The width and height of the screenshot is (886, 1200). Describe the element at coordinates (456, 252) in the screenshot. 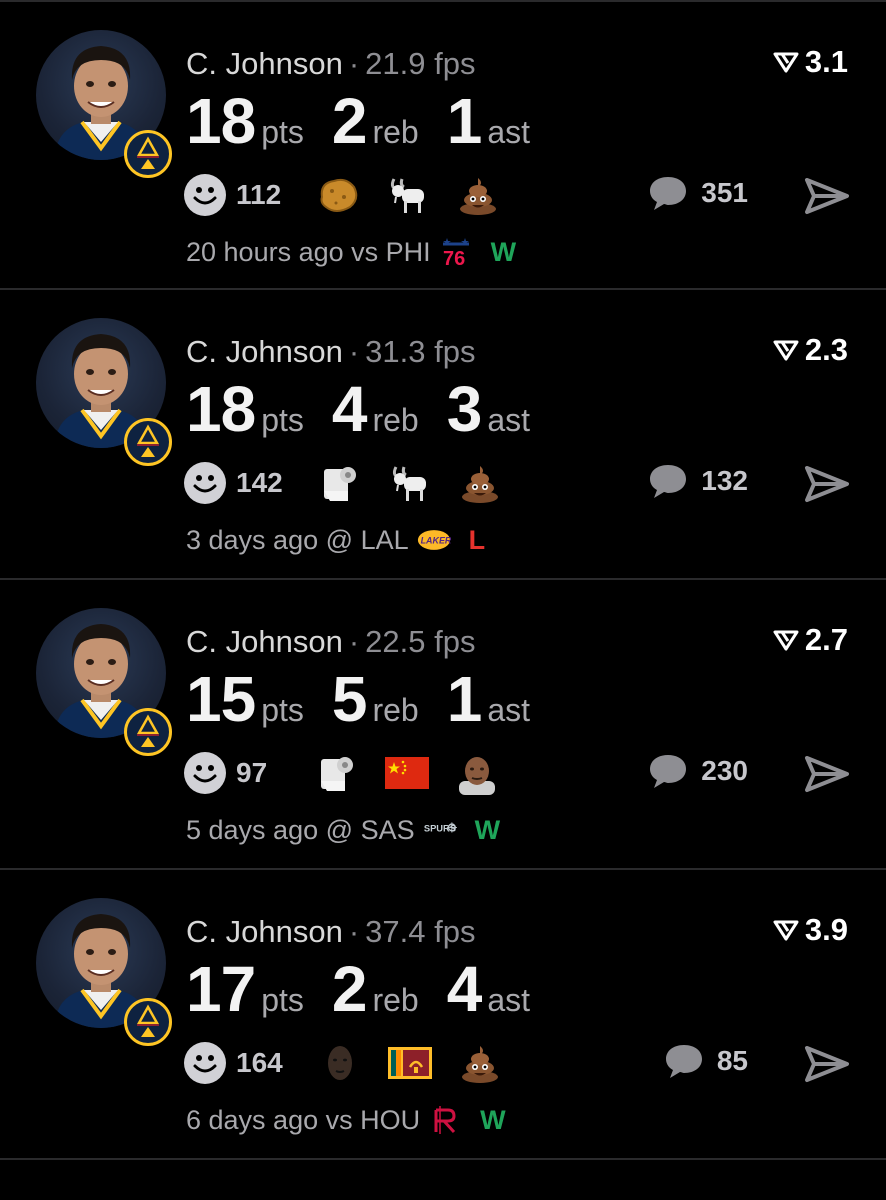

I see `76ers-logo-icon: 76` at that location.